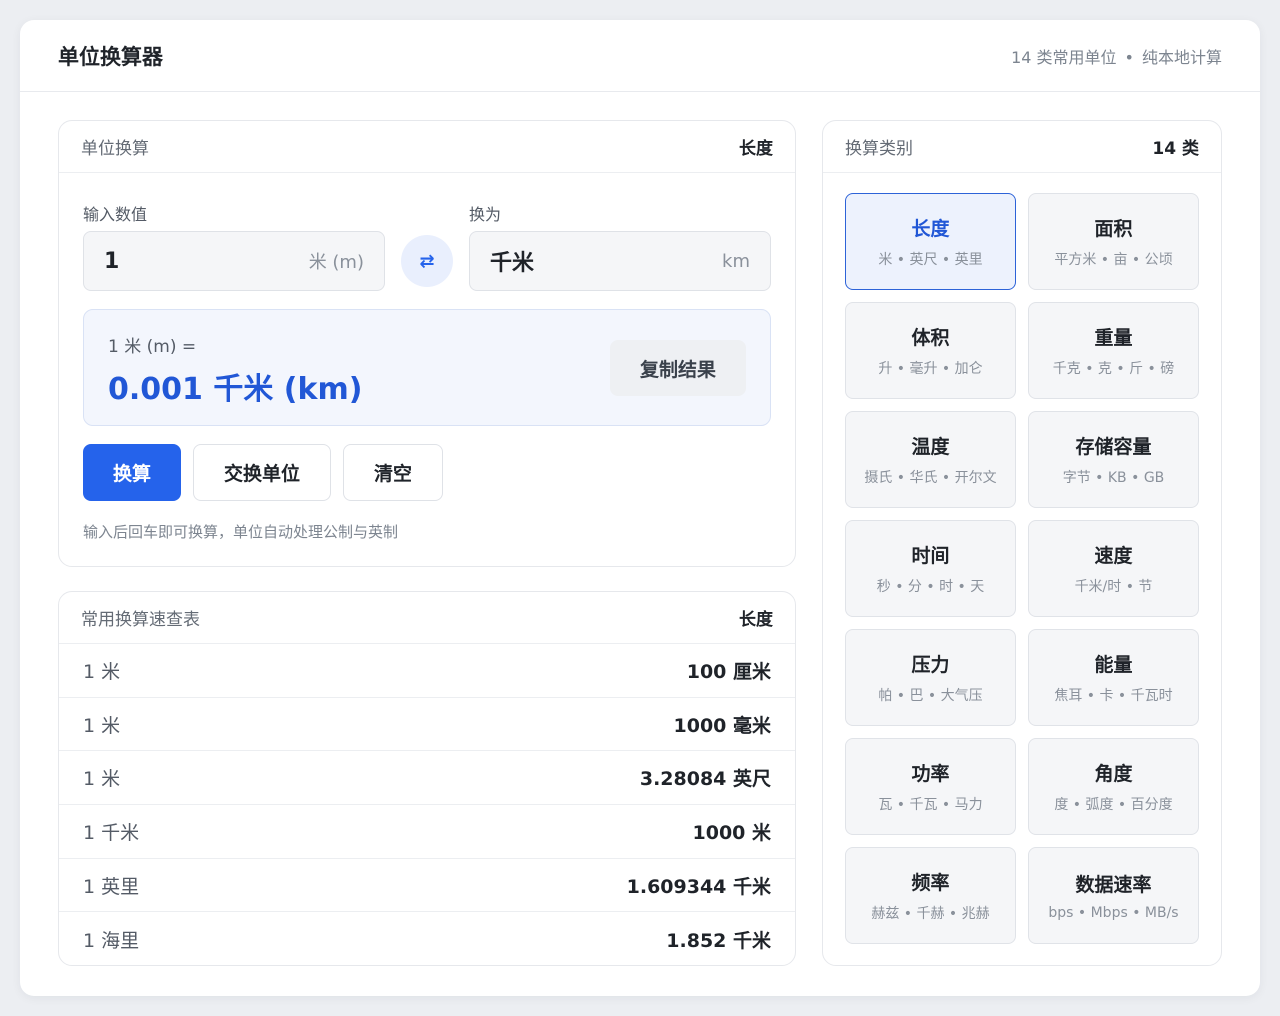 The width and height of the screenshot is (1280, 1016). Describe the element at coordinates (640, 56) in the screenshot. I see `top-bar: 单位换算器 14 类常用单位 • 纯本地计算` at that location.